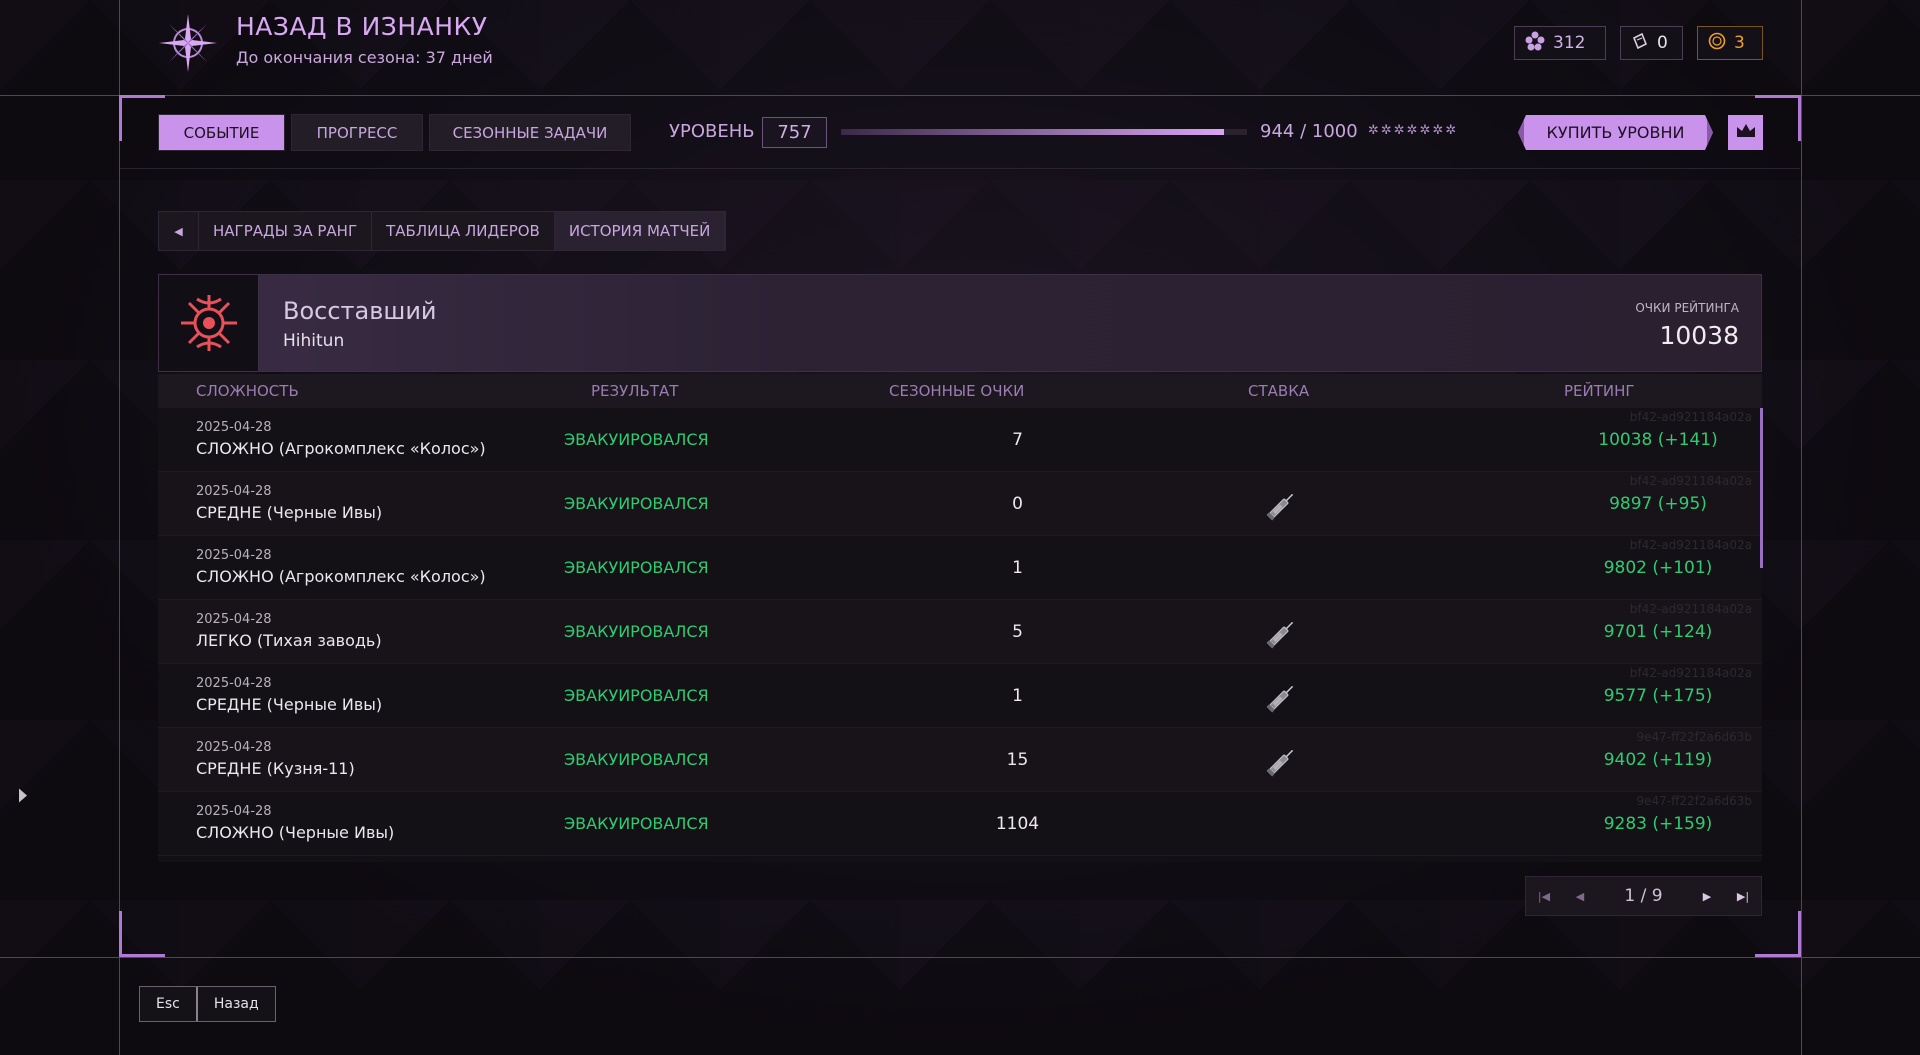 The height and width of the screenshot is (1055, 1920). I want to click on match-rating: 9283 (+159), so click(1658, 824).